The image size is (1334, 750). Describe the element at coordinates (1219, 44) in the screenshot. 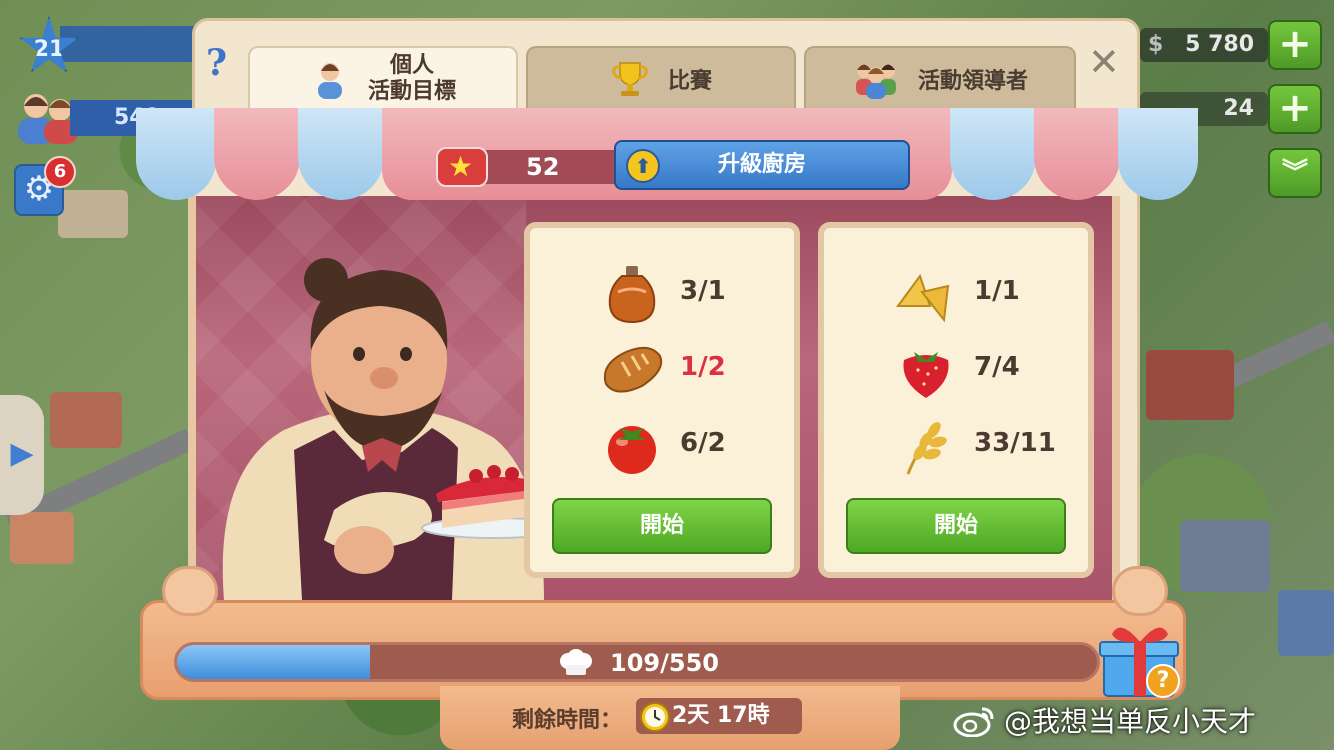

I see `money-amount: 5 780` at that location.